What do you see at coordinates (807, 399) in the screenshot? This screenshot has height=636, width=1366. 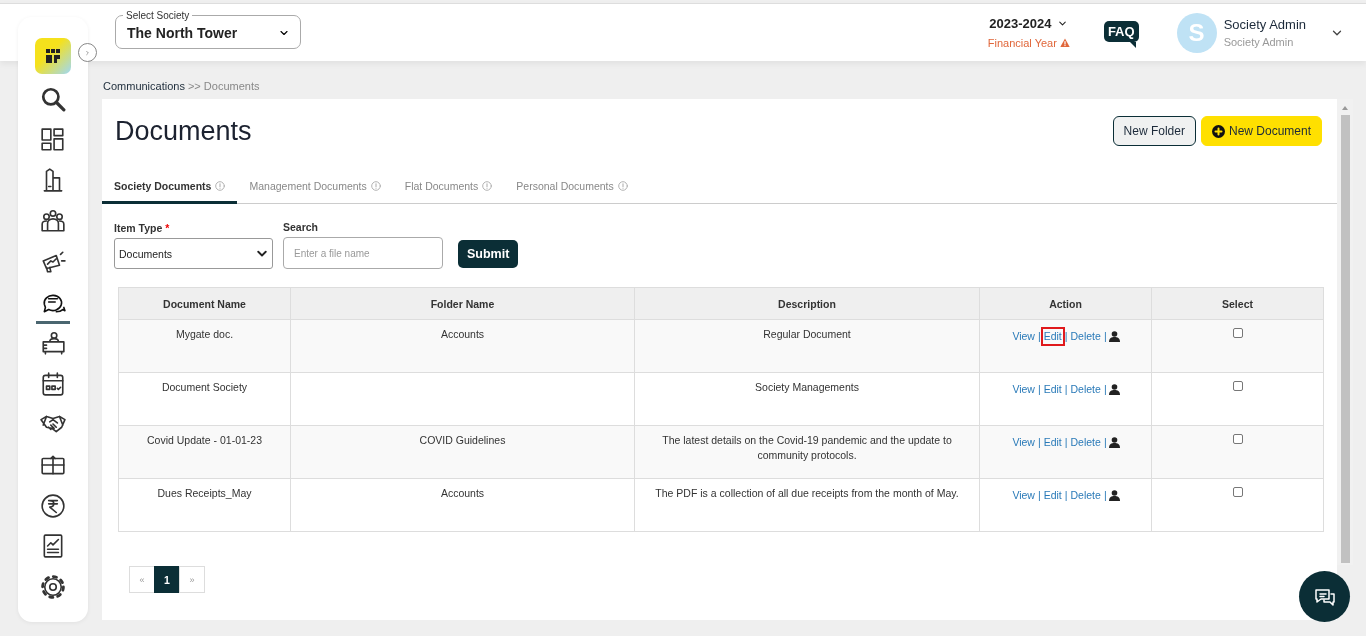 I see `table-cell: Society Managements` at bounding box center [807, 399].